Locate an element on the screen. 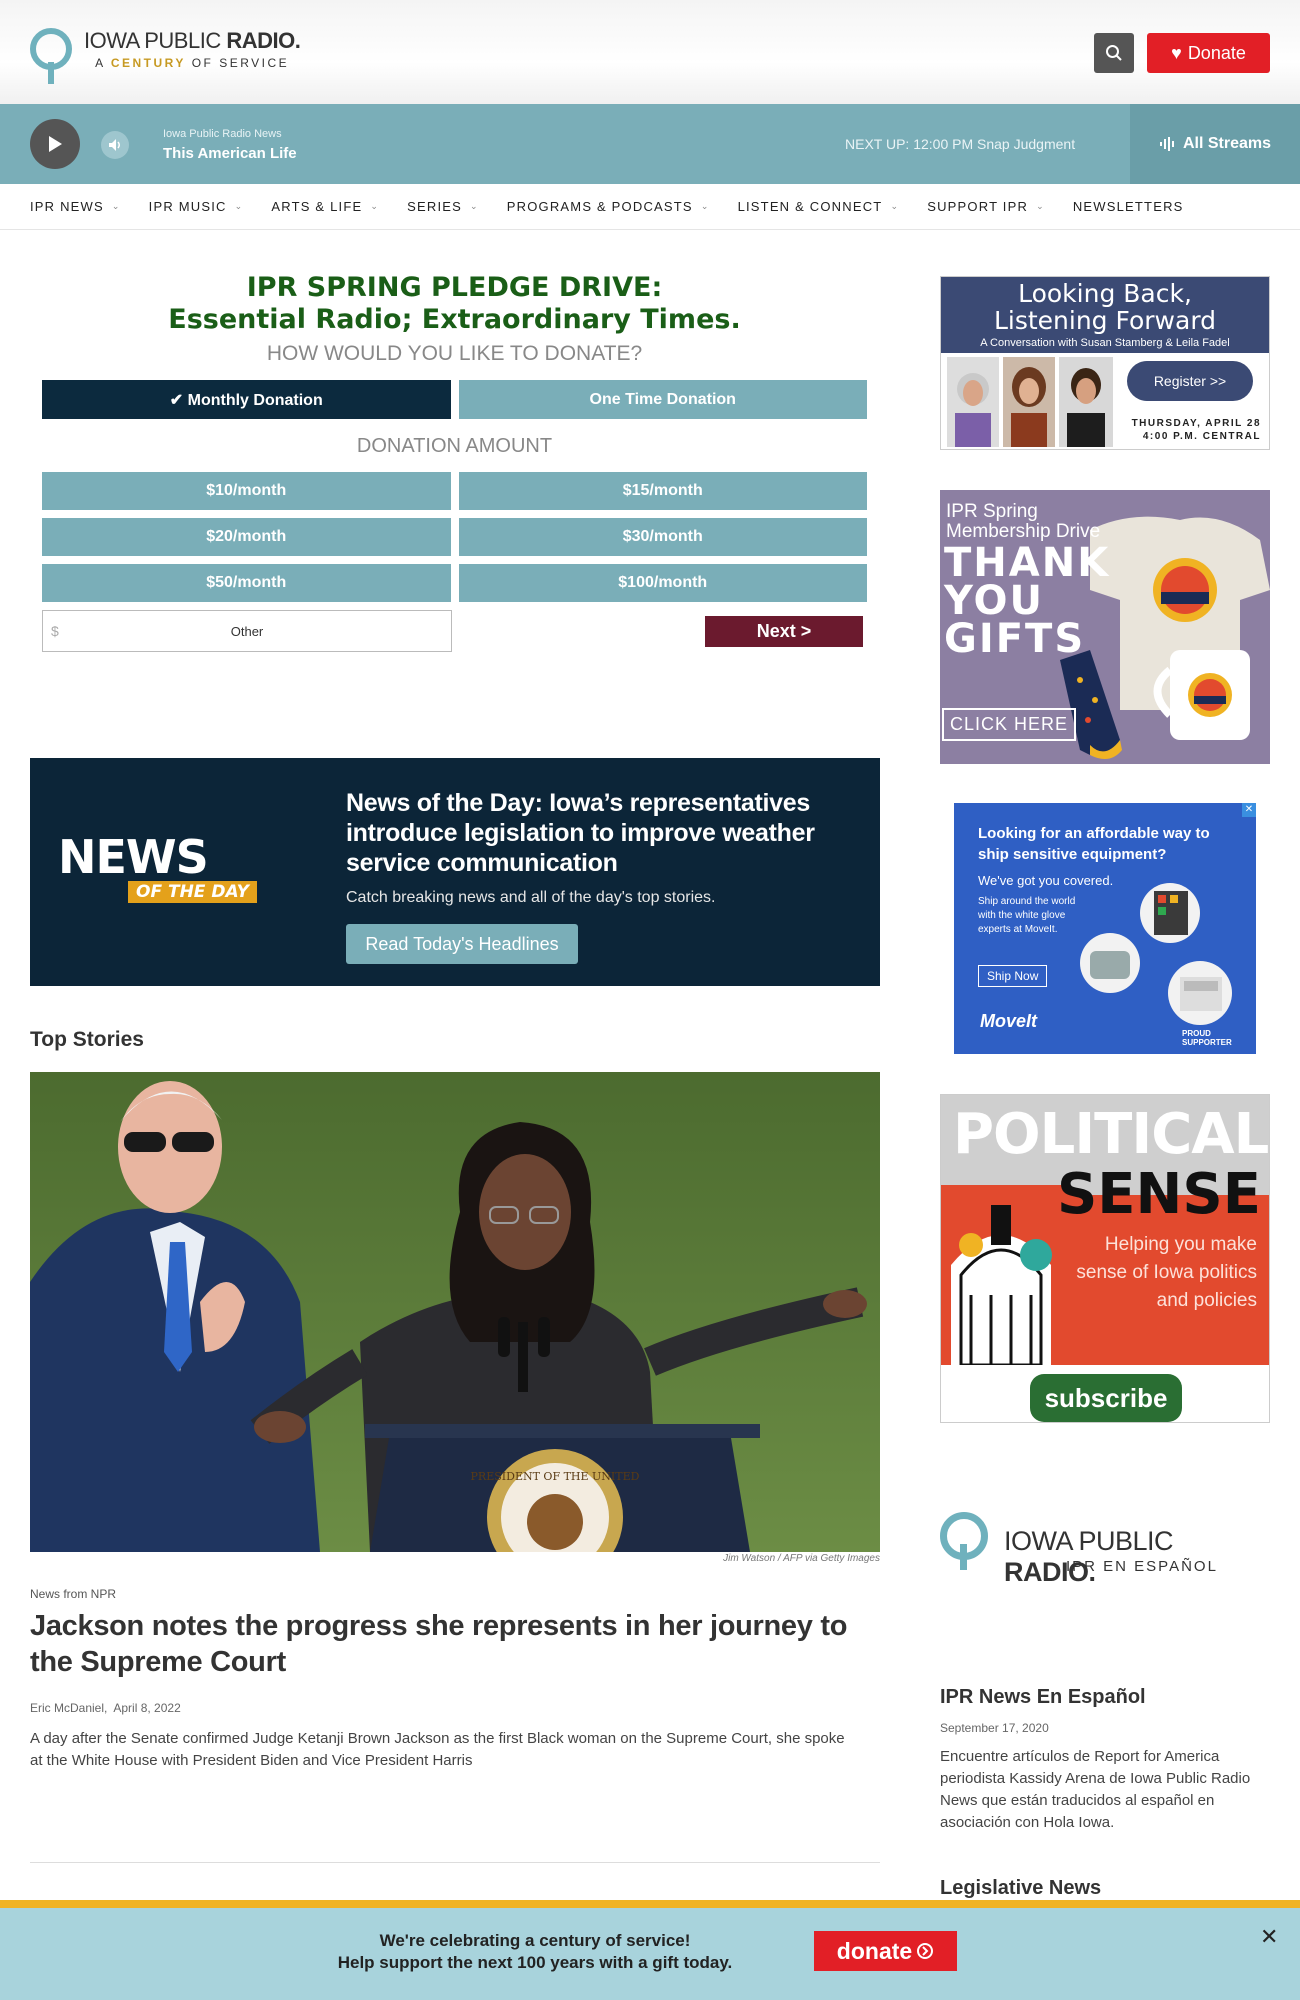  nav-item-programs-podcasts: PROGRAMS & PODCASTS ⌄ is located at coordinates (608, 206).